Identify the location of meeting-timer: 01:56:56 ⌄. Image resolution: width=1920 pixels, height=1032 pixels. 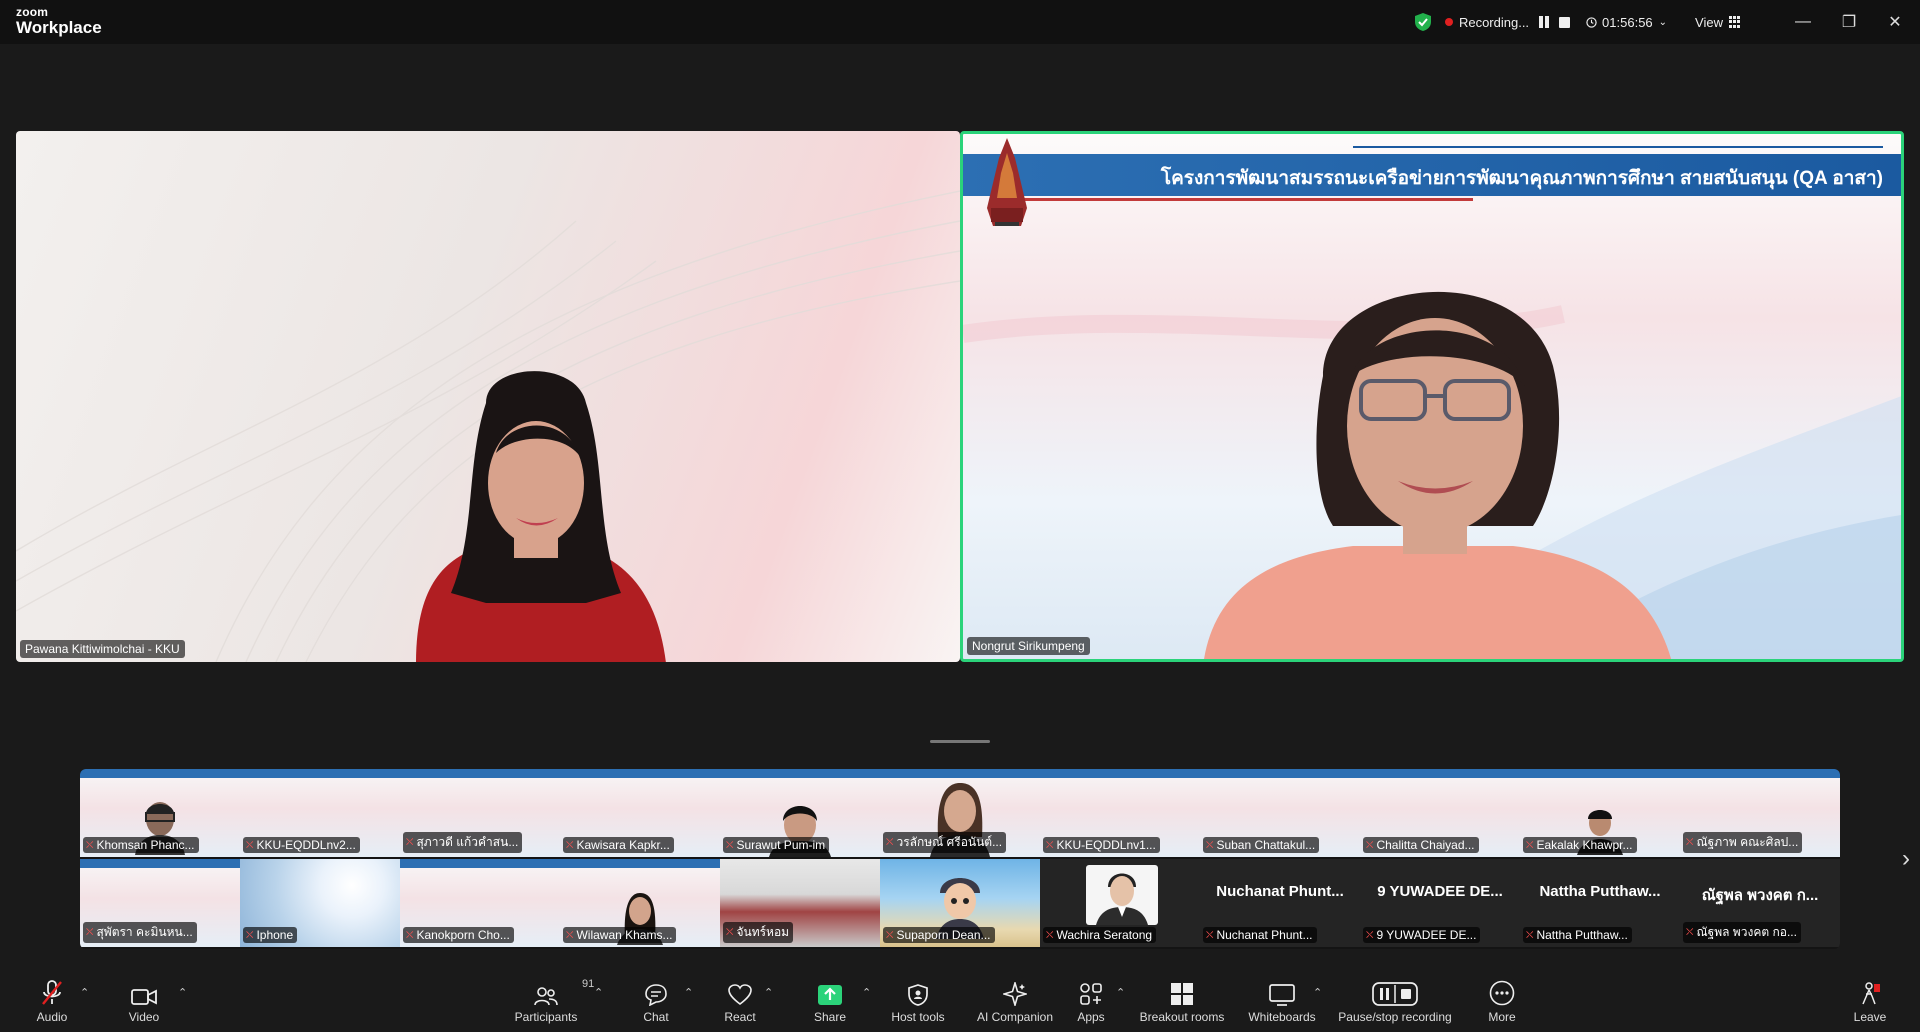
(1626, 22).